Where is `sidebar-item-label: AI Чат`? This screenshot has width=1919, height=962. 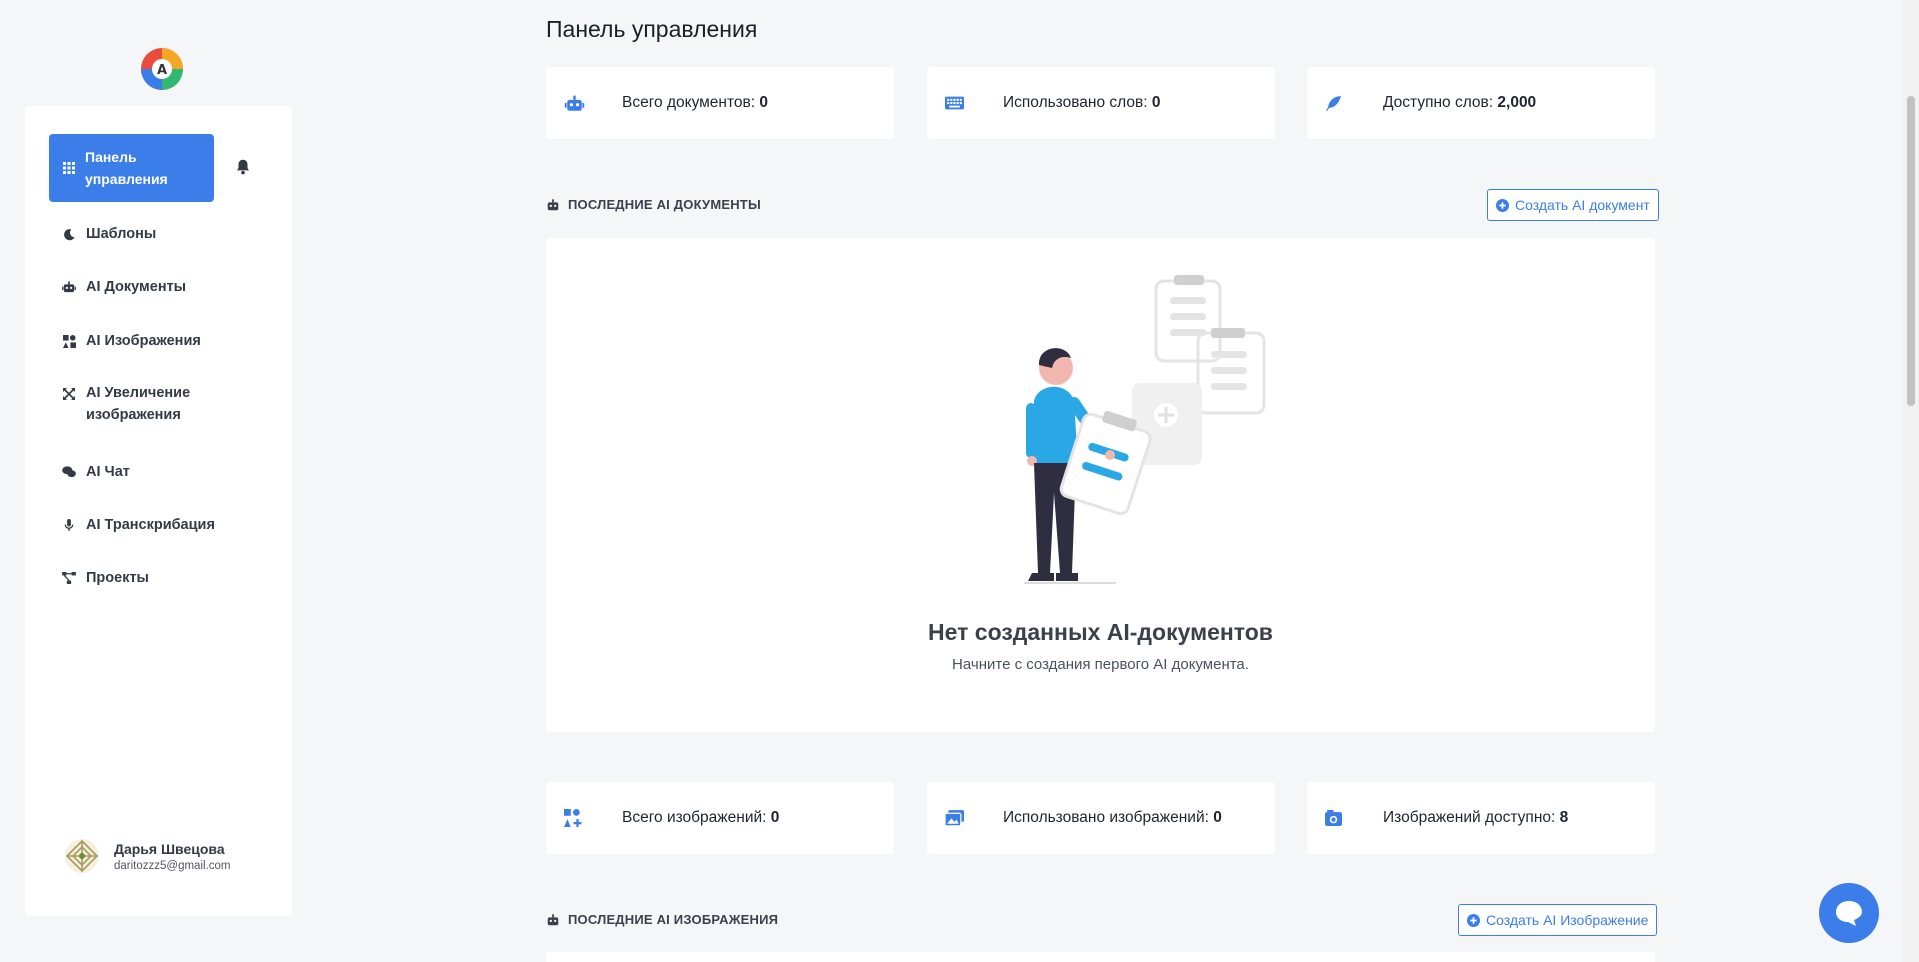
sidebar-item-label: AI Чат is located at coordinates (108, 472).